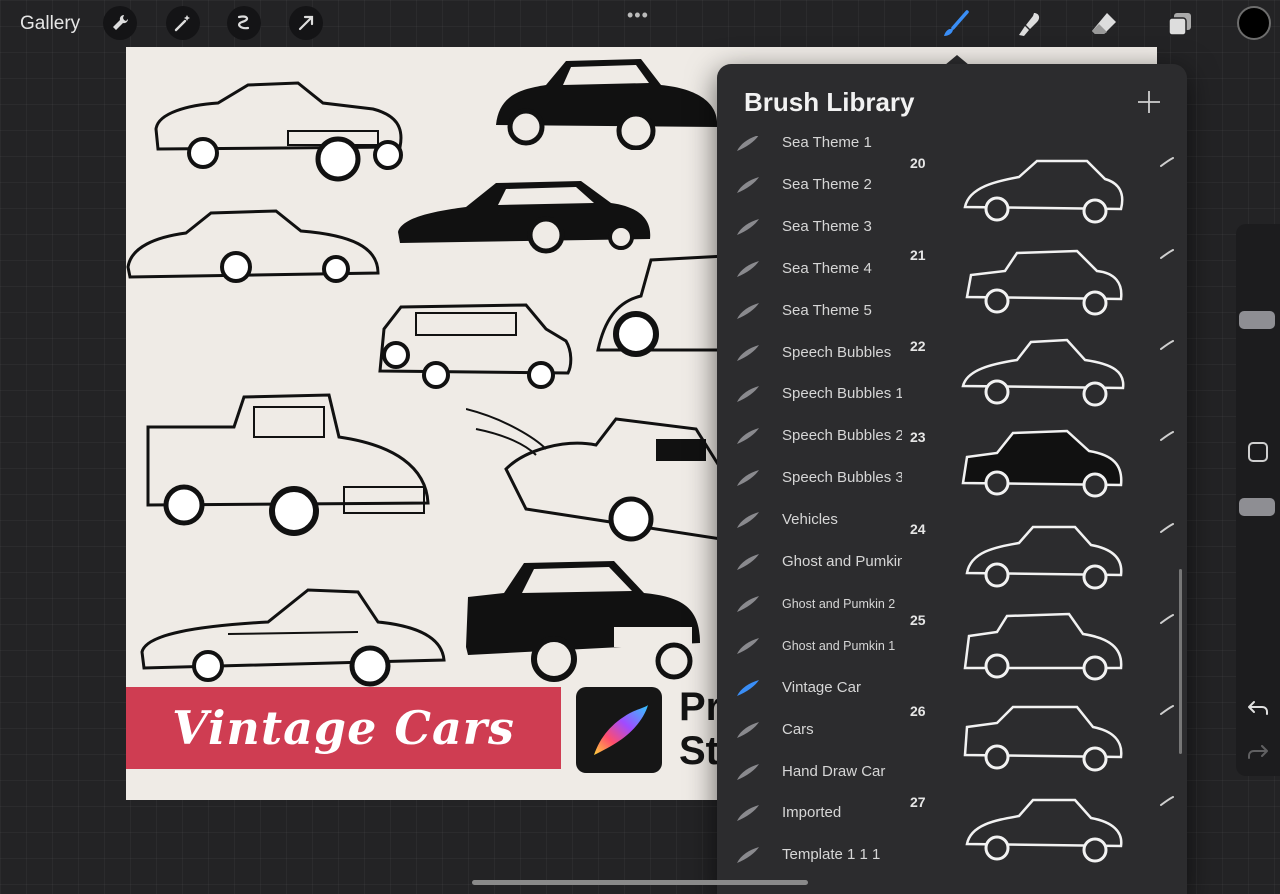  I want to click on plus-icon, so click(1149, 102).